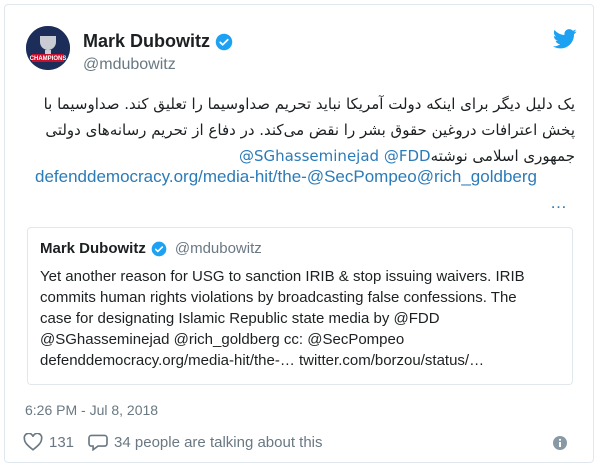 This screenshot has width=600, height=469. I want to click on tweet-text-line-3: جمهوری اسلامی نوشته@FDD @SGhasseminejad, so click(301, 156).